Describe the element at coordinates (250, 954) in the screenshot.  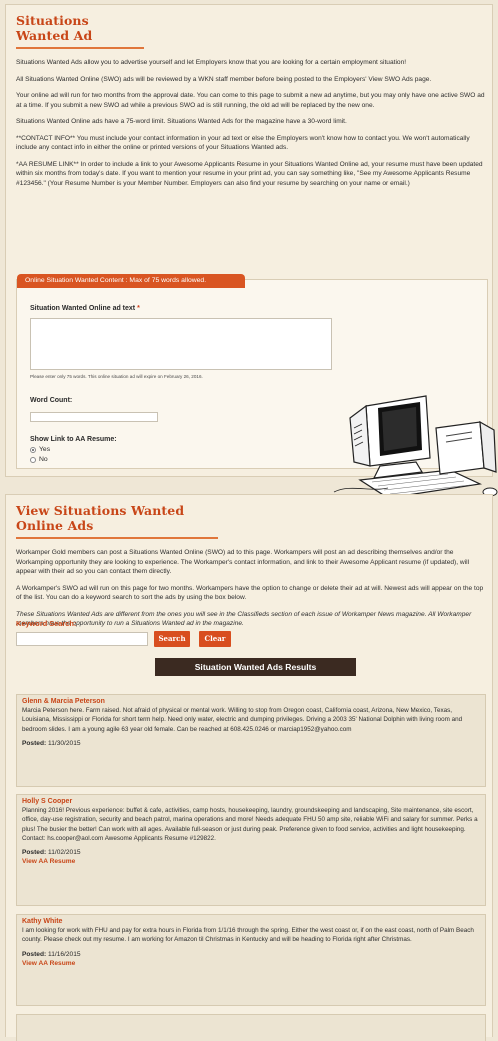
I see `ad-posted: Posted: 11/16/2015` at that location.